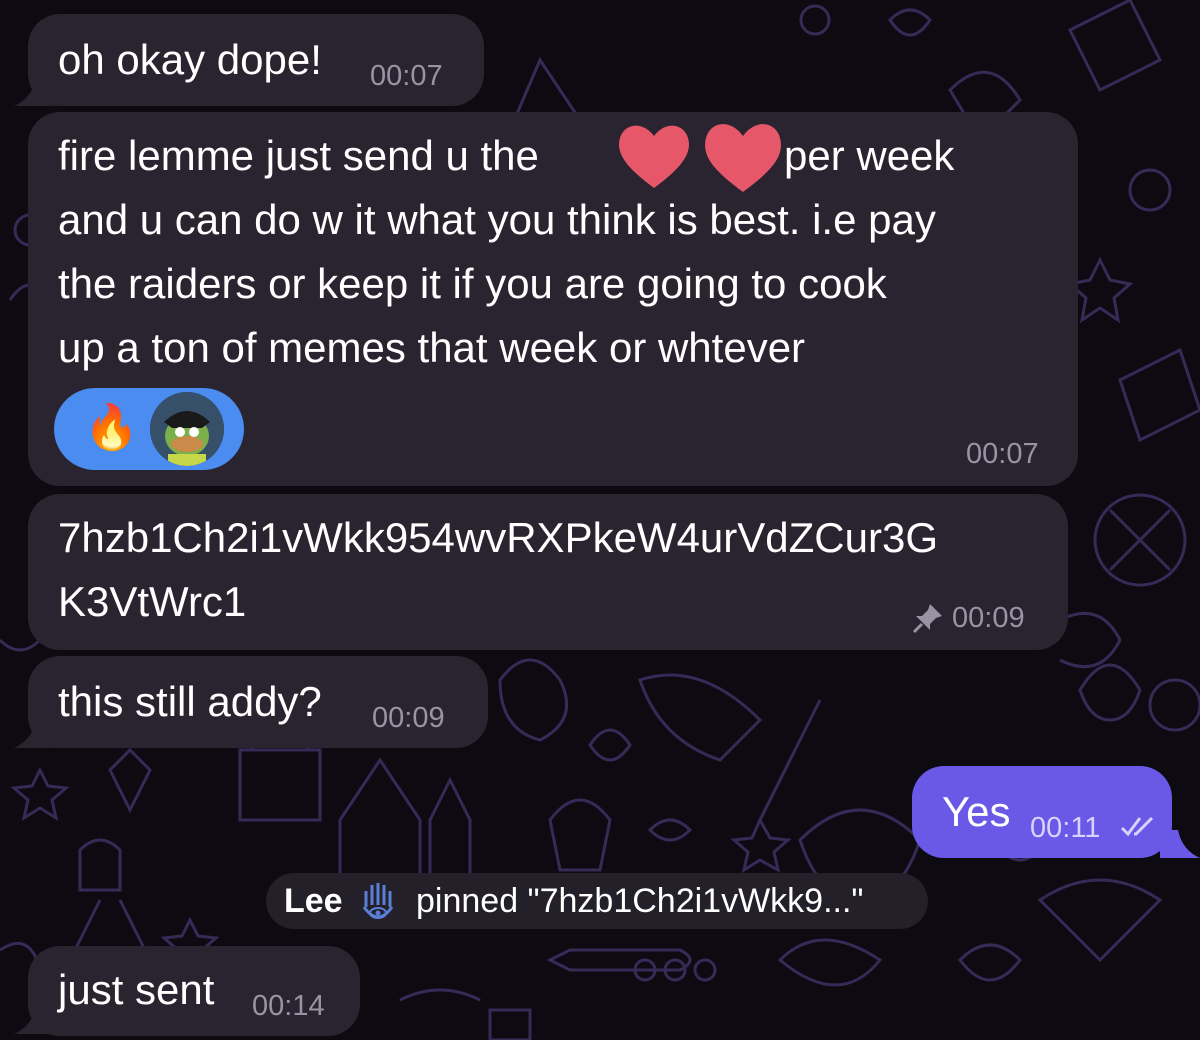 This screenshot has height=1040, width=1200. I want to click on message-text-line: 7hzb1Ch2i1vWkk954wvRXPkeW4urVdZCur3G, so click(498, 538).